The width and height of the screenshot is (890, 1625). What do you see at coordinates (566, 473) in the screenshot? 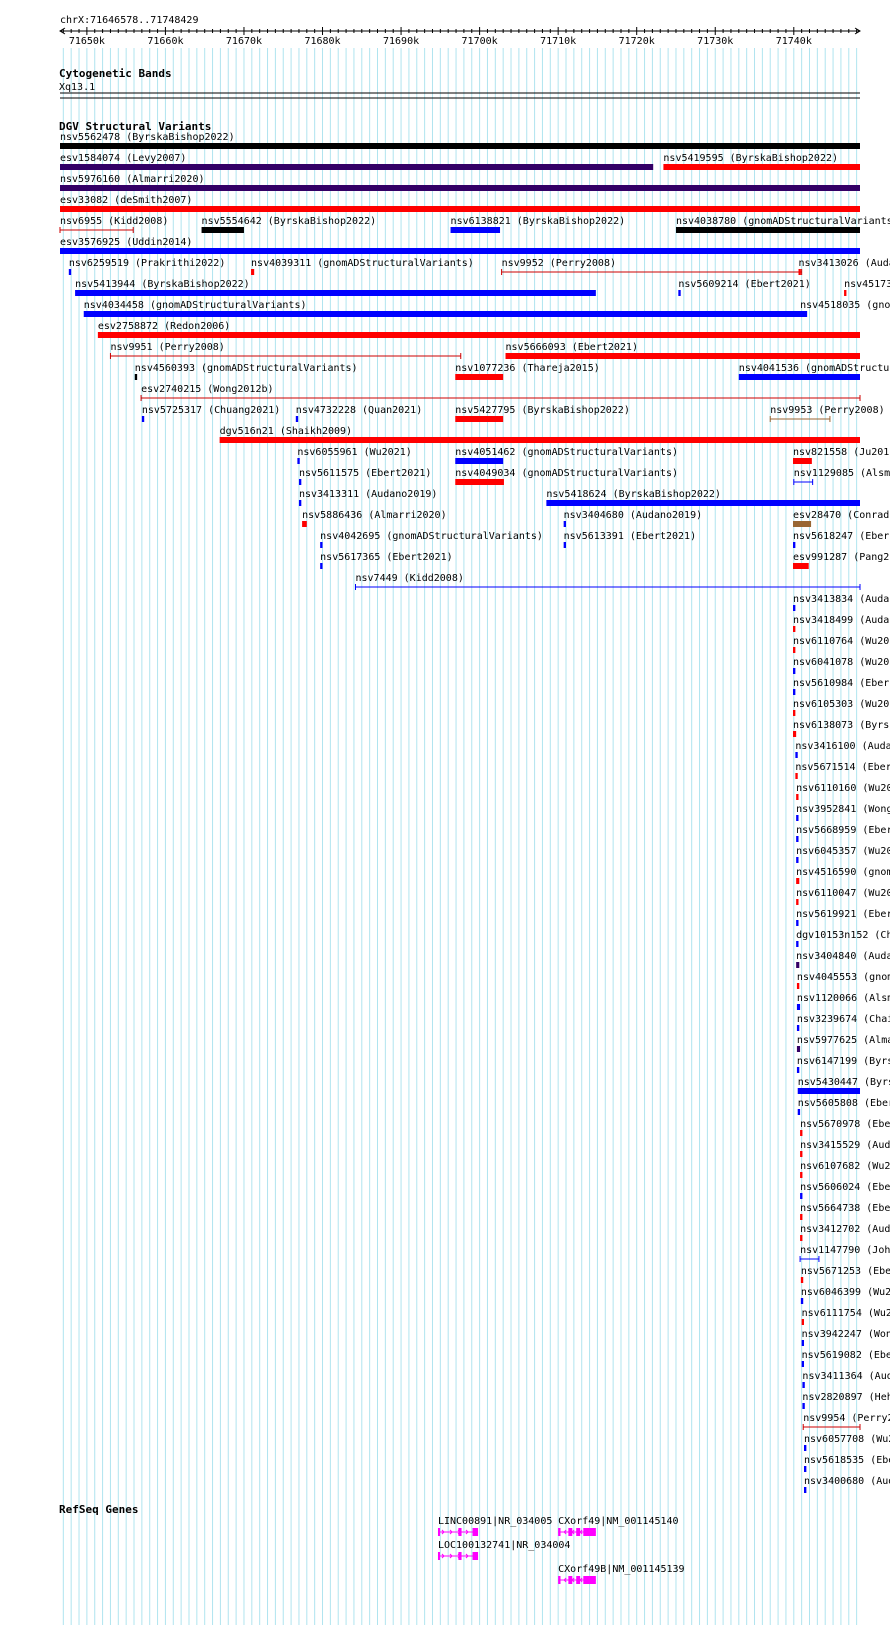
I see `dgv-feature-label: nsv4049034 (gnomADStructuralVariants)` at bounding box center [566, 473].